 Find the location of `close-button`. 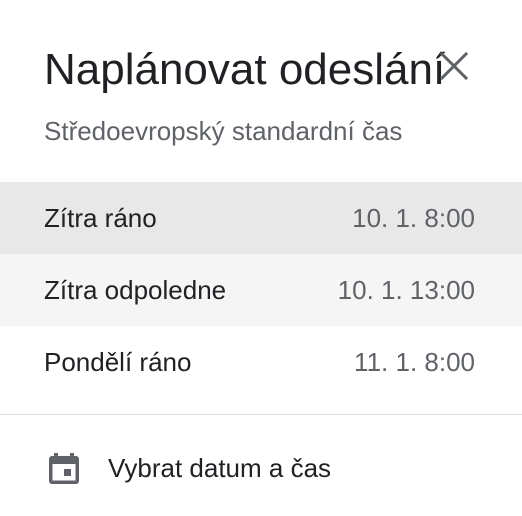

close-button is located at coordinates (454, 66).